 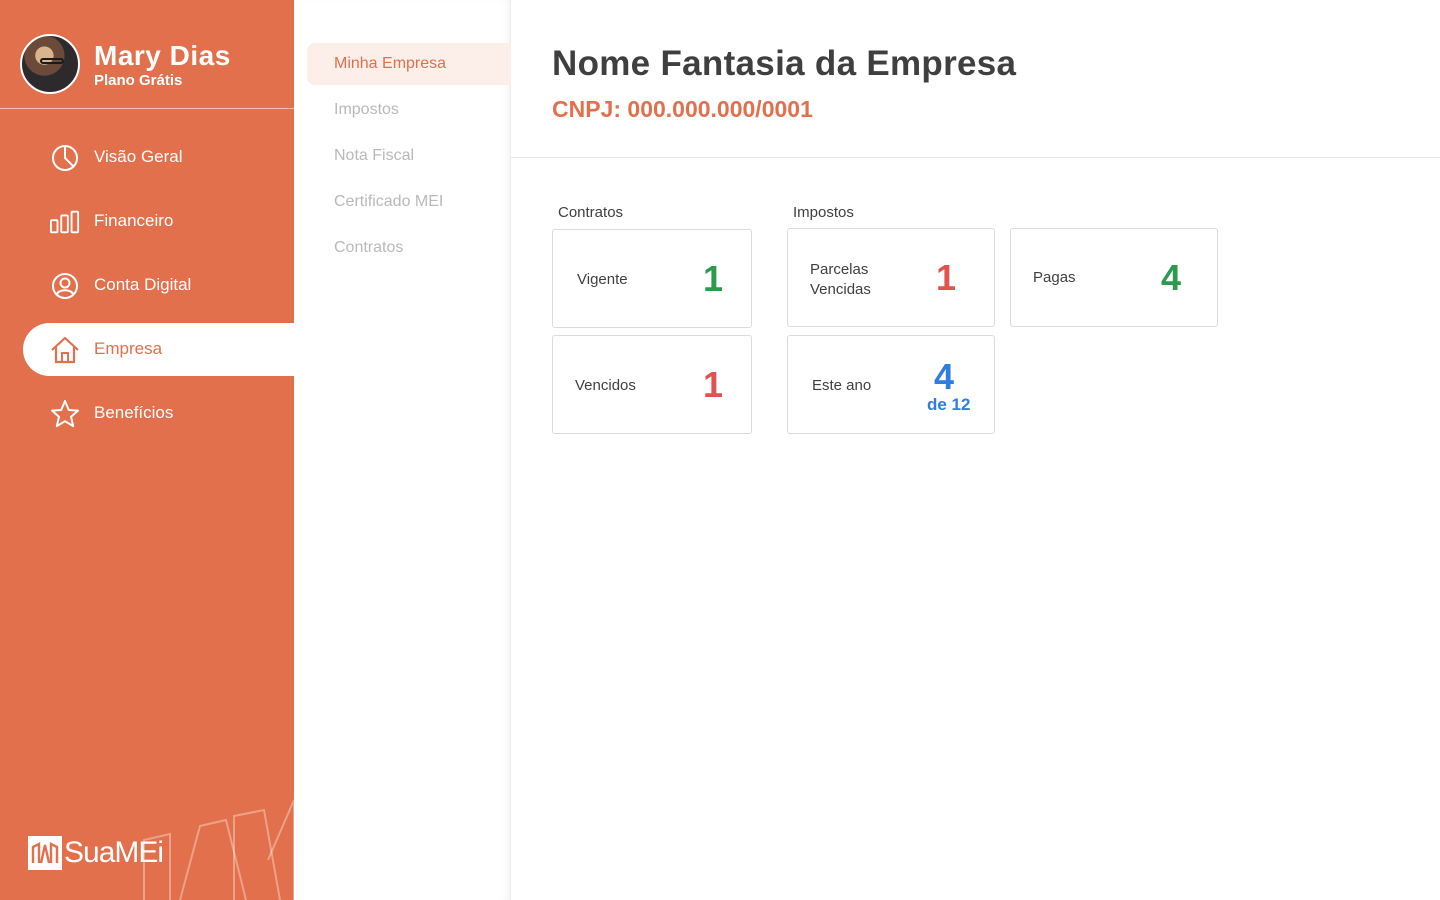 I want to click on submenu-item-label: Certificado MEI, so click(x=389, y=201).